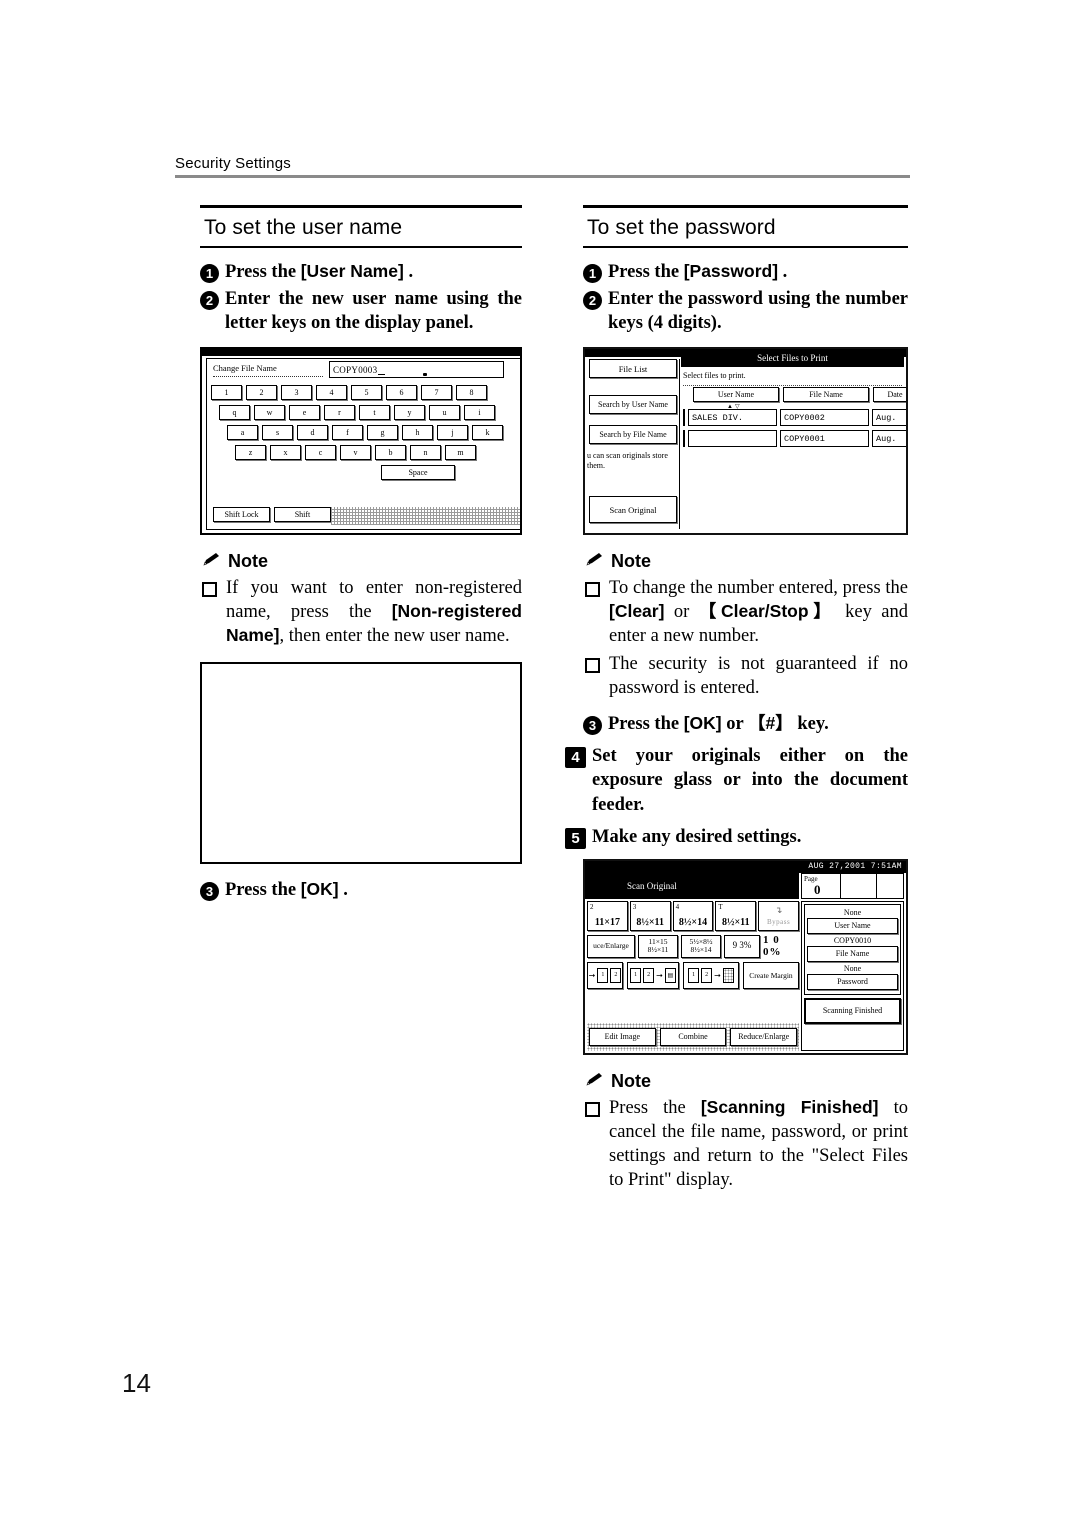 Image resolution: width=1080 pixels, height=1528 pixels. I want to click on duplex-button-2: 1 2 ➞ ▤, so click(653, 975).